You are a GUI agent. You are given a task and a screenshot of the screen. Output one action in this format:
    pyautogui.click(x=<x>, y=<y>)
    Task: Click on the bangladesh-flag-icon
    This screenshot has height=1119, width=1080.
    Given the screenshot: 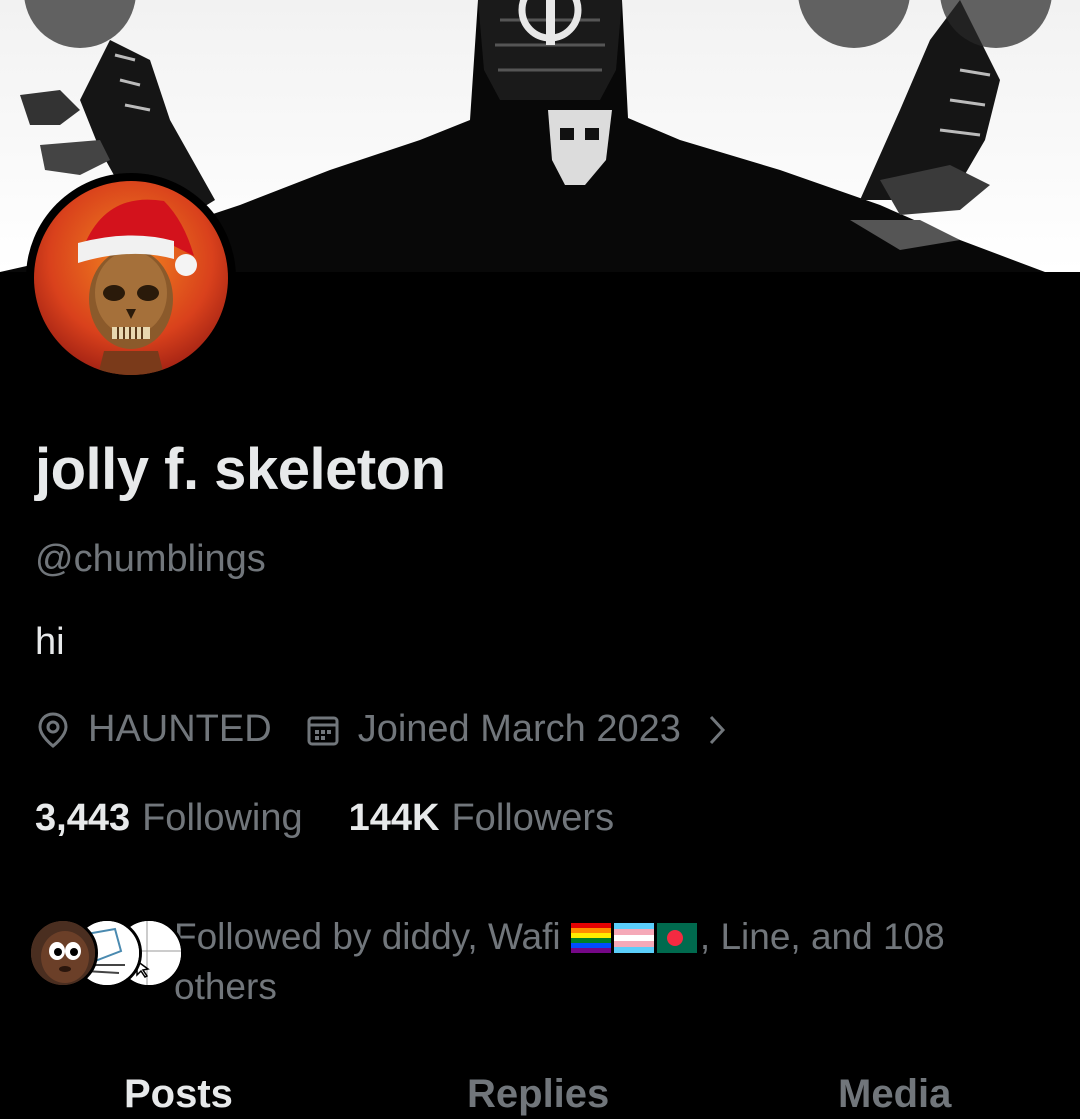 What is the action you would take?
    pyautogui.click(x=676, y=938)
    